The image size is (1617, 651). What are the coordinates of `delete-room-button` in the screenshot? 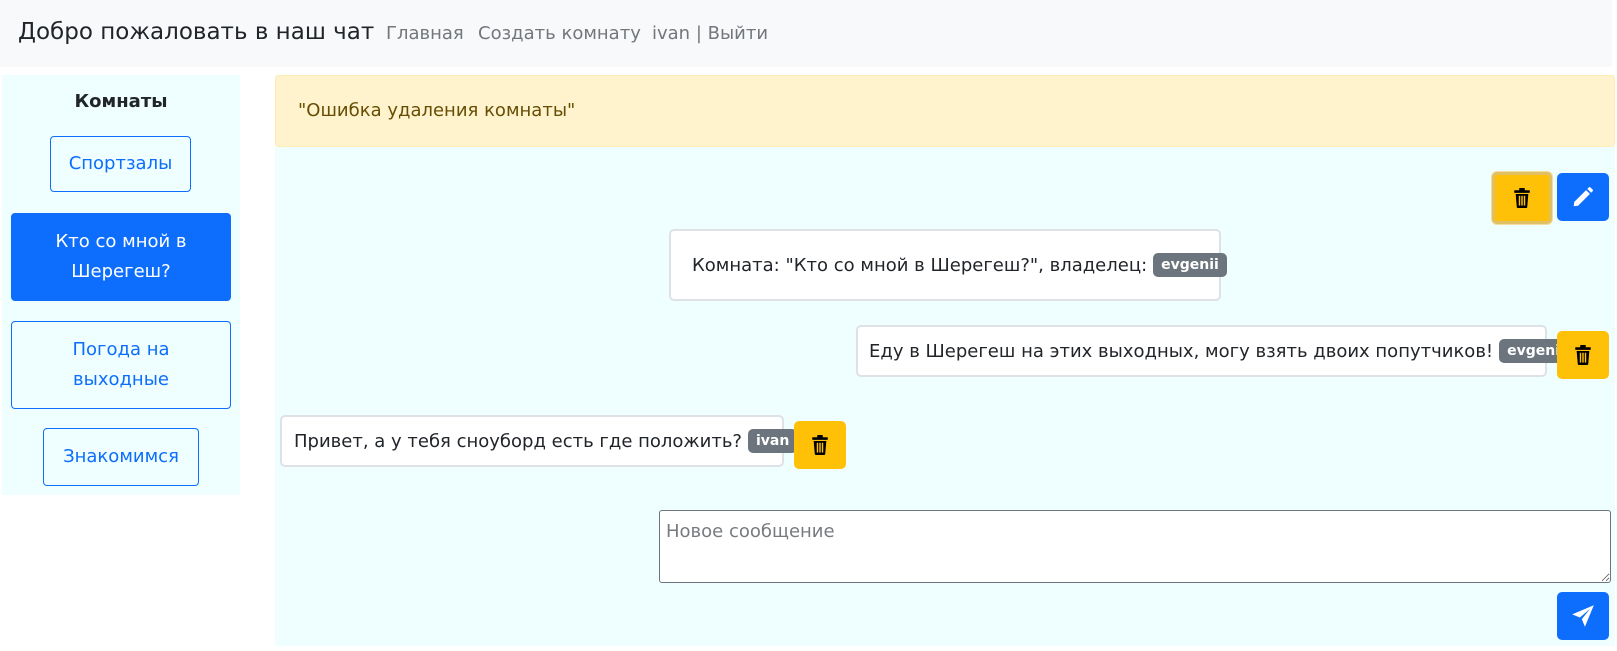 It's located at (1522, 198).